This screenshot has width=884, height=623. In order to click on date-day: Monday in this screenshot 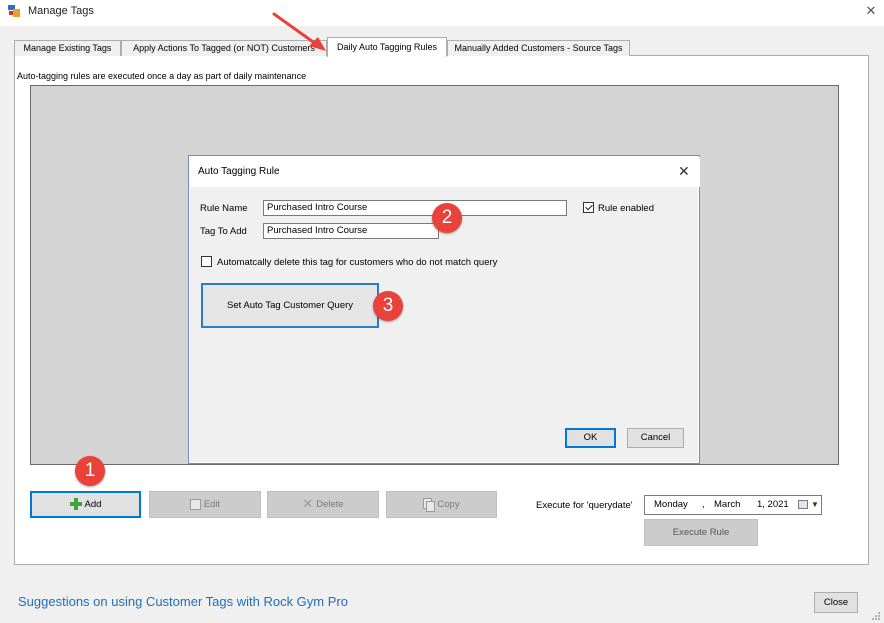, I will do `click(671, 504)`.